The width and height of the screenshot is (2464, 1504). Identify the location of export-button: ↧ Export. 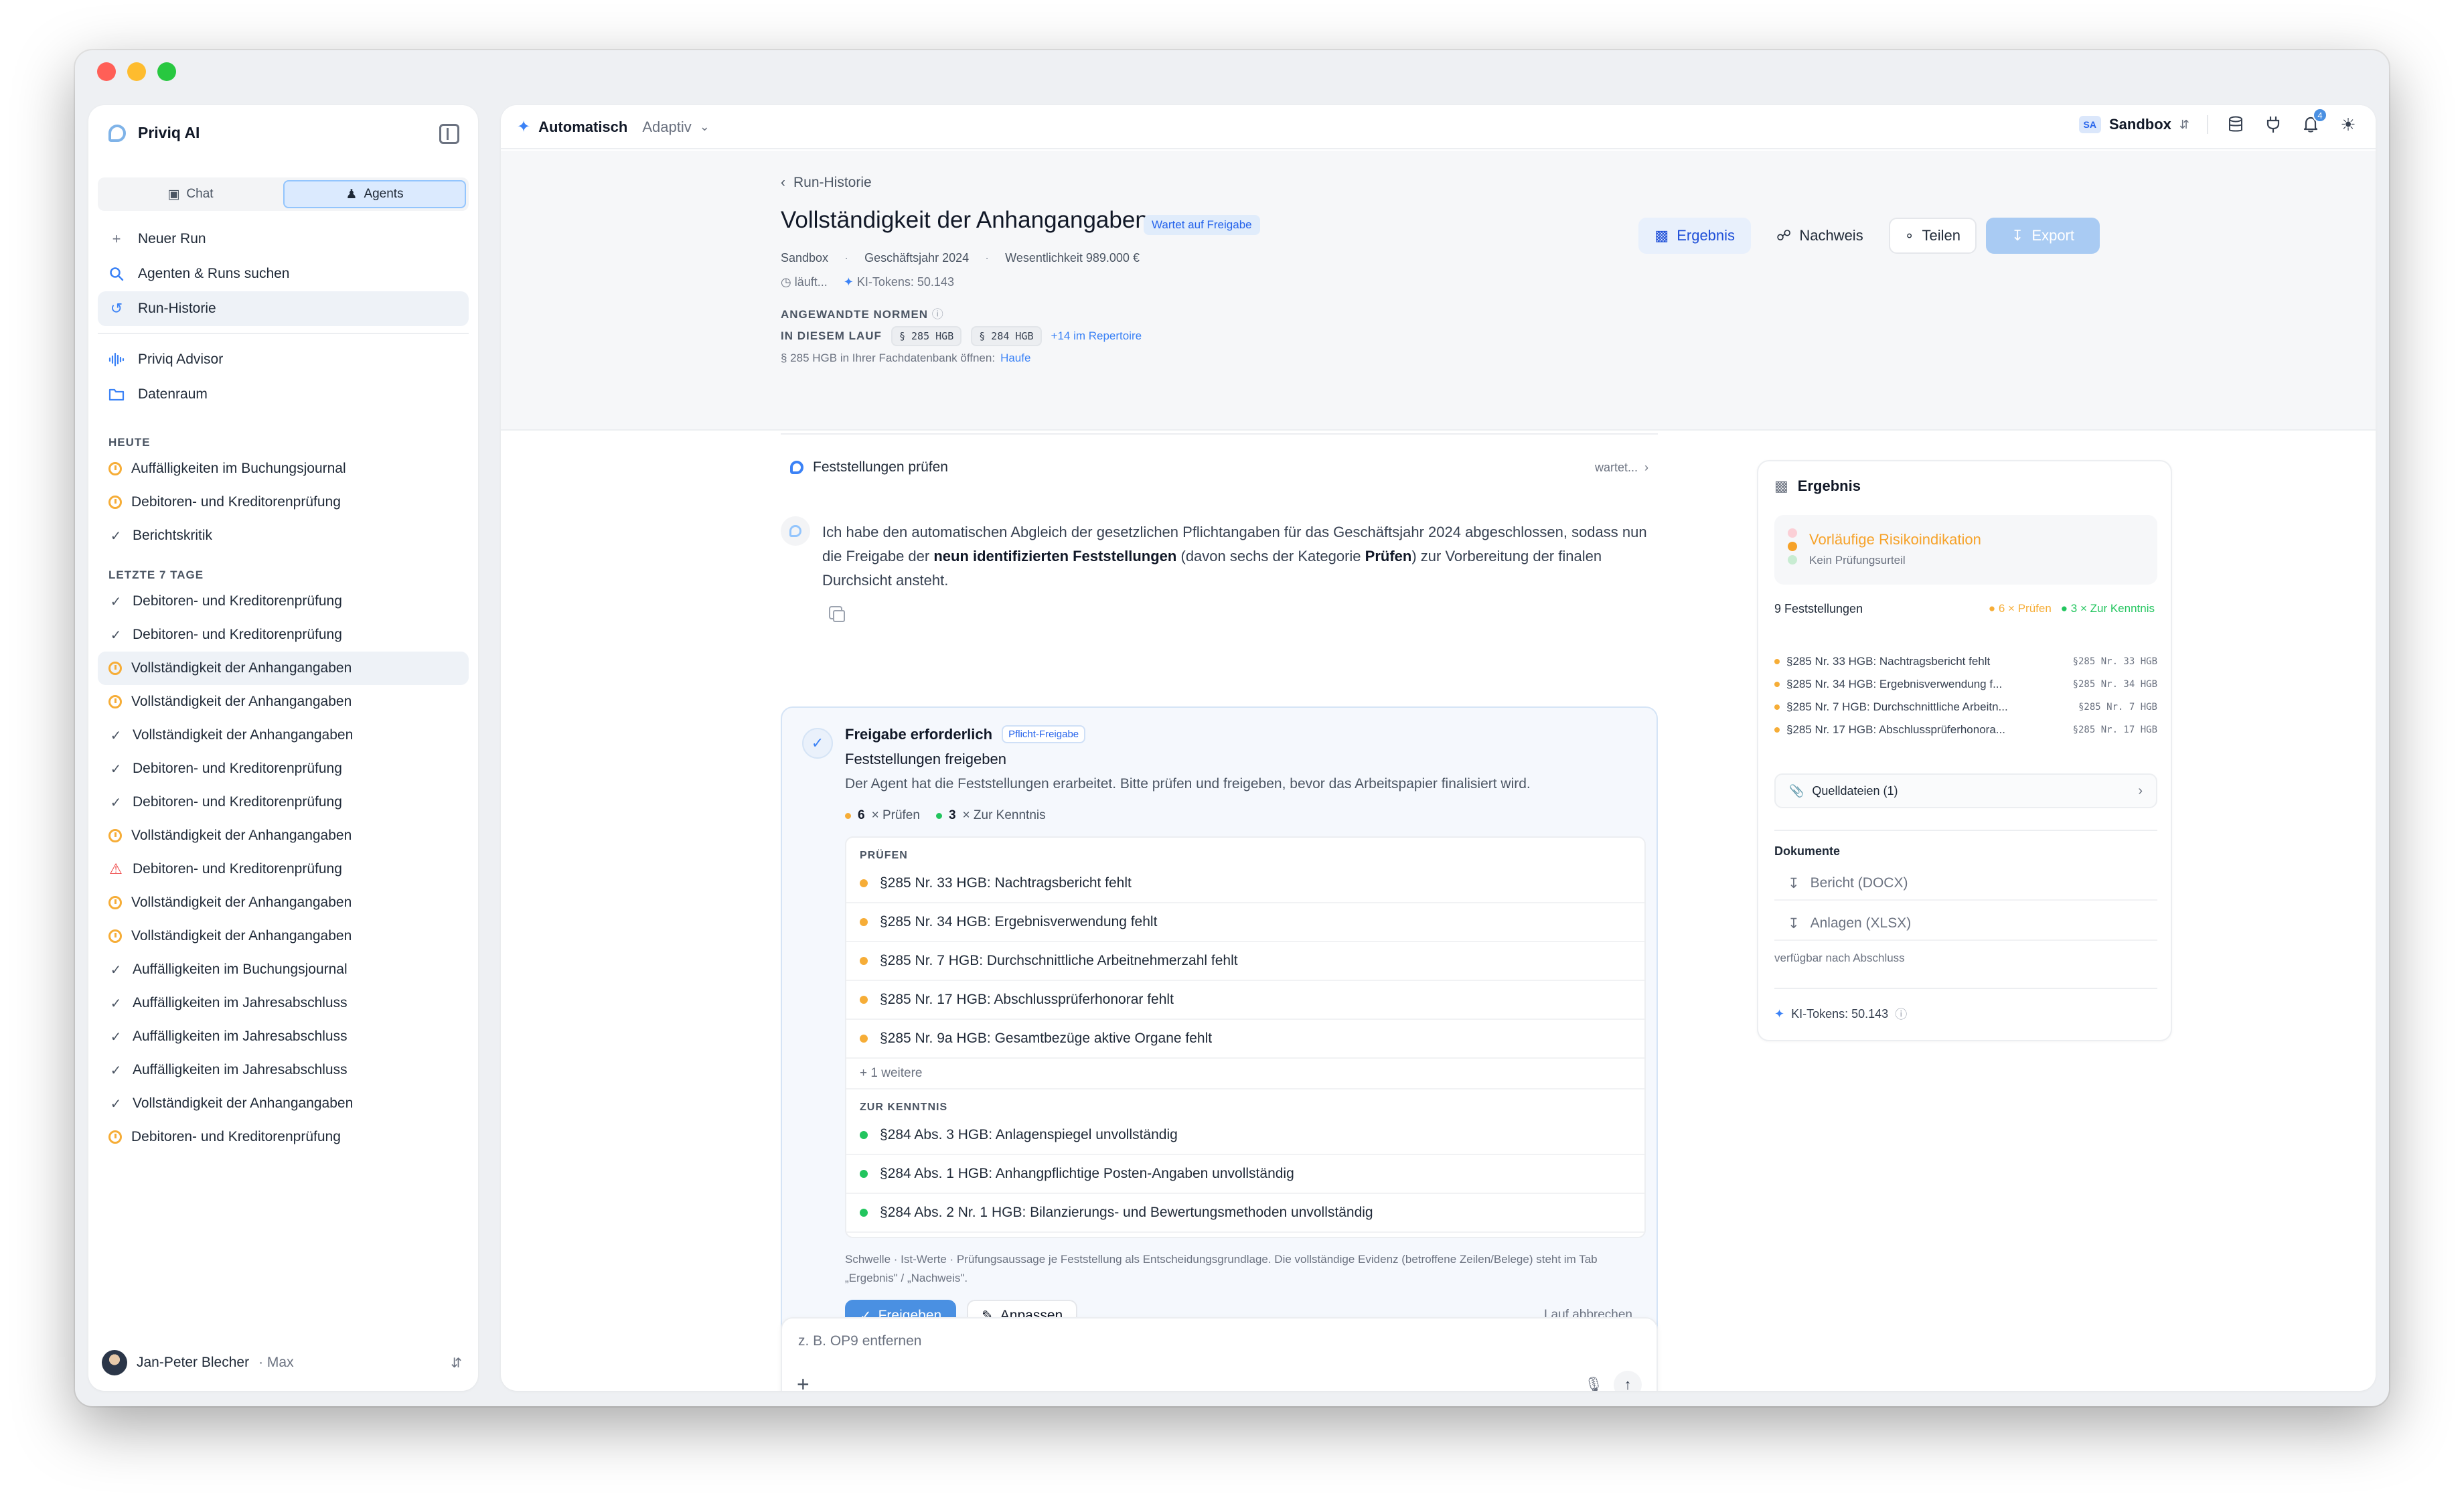
(2042, 236).